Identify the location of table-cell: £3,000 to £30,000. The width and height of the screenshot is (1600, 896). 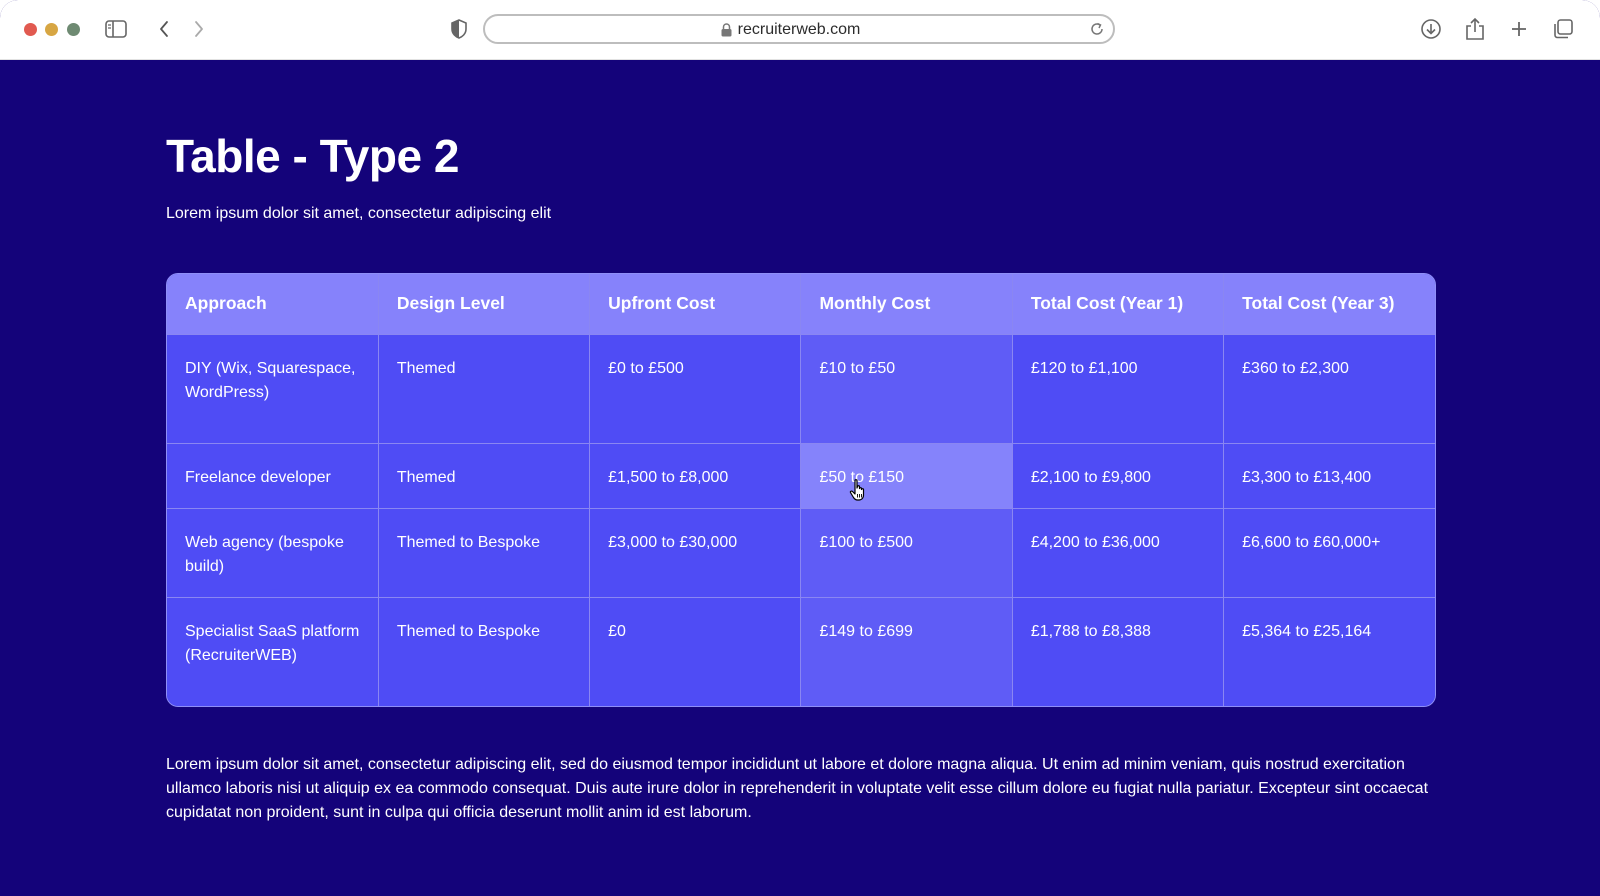
(695, 553).